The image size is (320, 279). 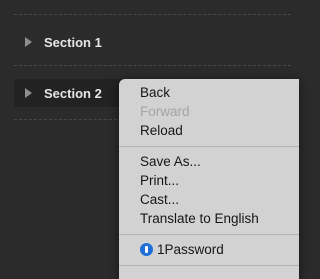 I want to click on menu-item-reload: Reload, so click(x=209, y=130).